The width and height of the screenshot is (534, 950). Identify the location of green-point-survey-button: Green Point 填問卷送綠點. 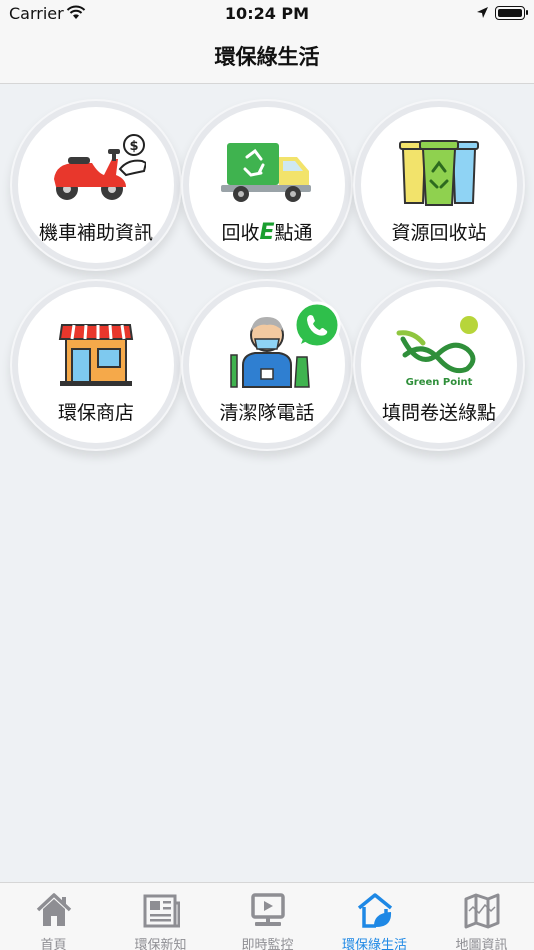
(439, 365).